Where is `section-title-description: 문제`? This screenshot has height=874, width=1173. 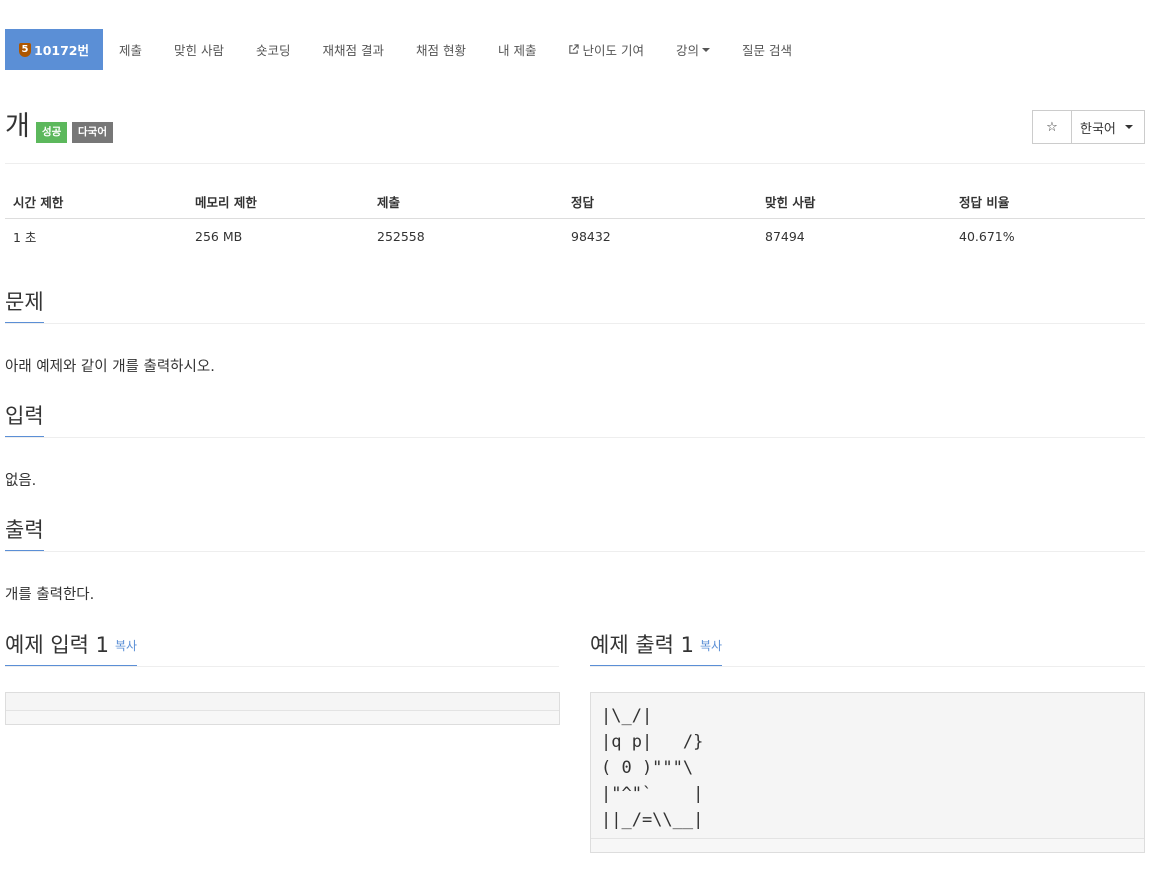 section-title-description: 문제 is located at coordinates (24, 305).